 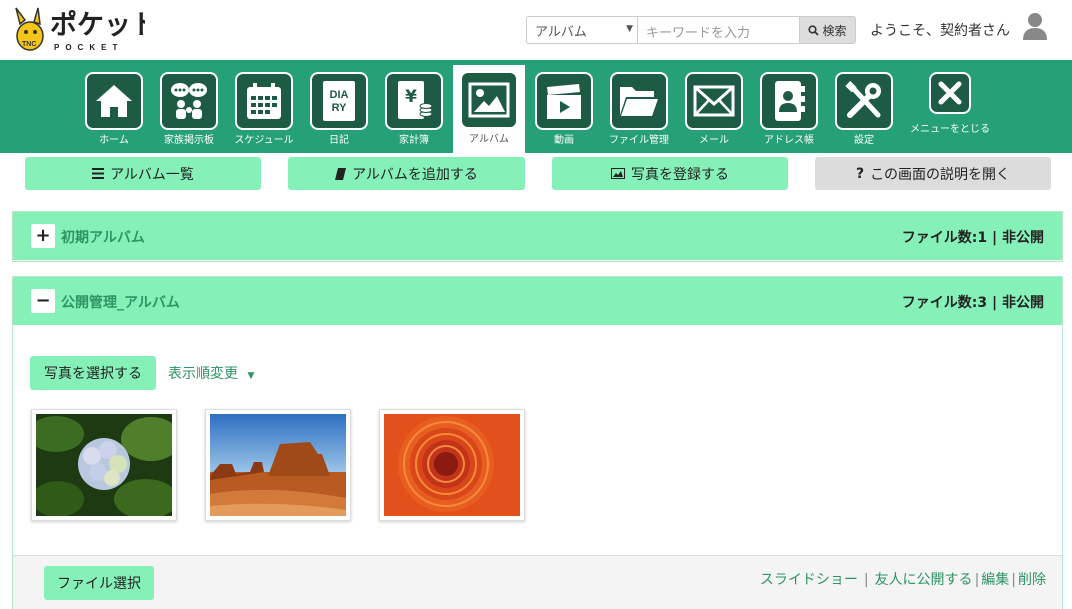 What do you see at coordinates (93, 373) in the screenshot?
I see `select-photos-button: 写真を選択する` at bounding box center [93, 373].